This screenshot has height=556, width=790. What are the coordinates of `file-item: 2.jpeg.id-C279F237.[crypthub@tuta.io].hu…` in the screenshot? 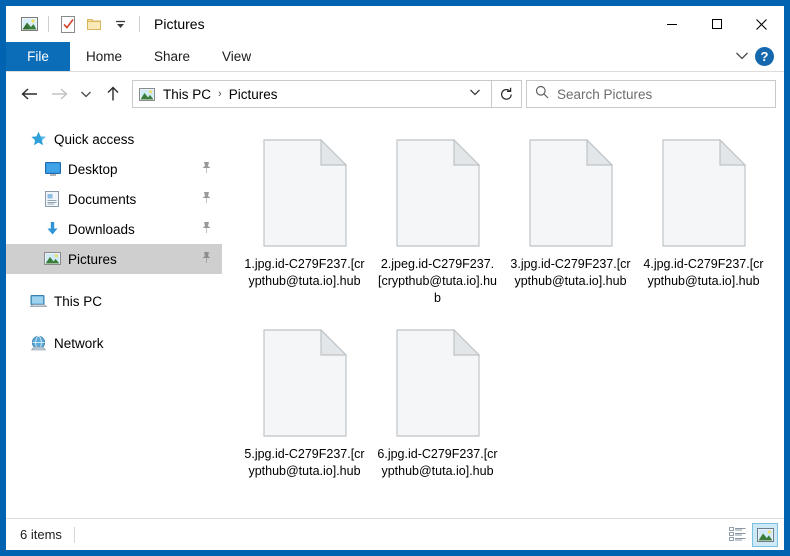 It's located at (437, 223).